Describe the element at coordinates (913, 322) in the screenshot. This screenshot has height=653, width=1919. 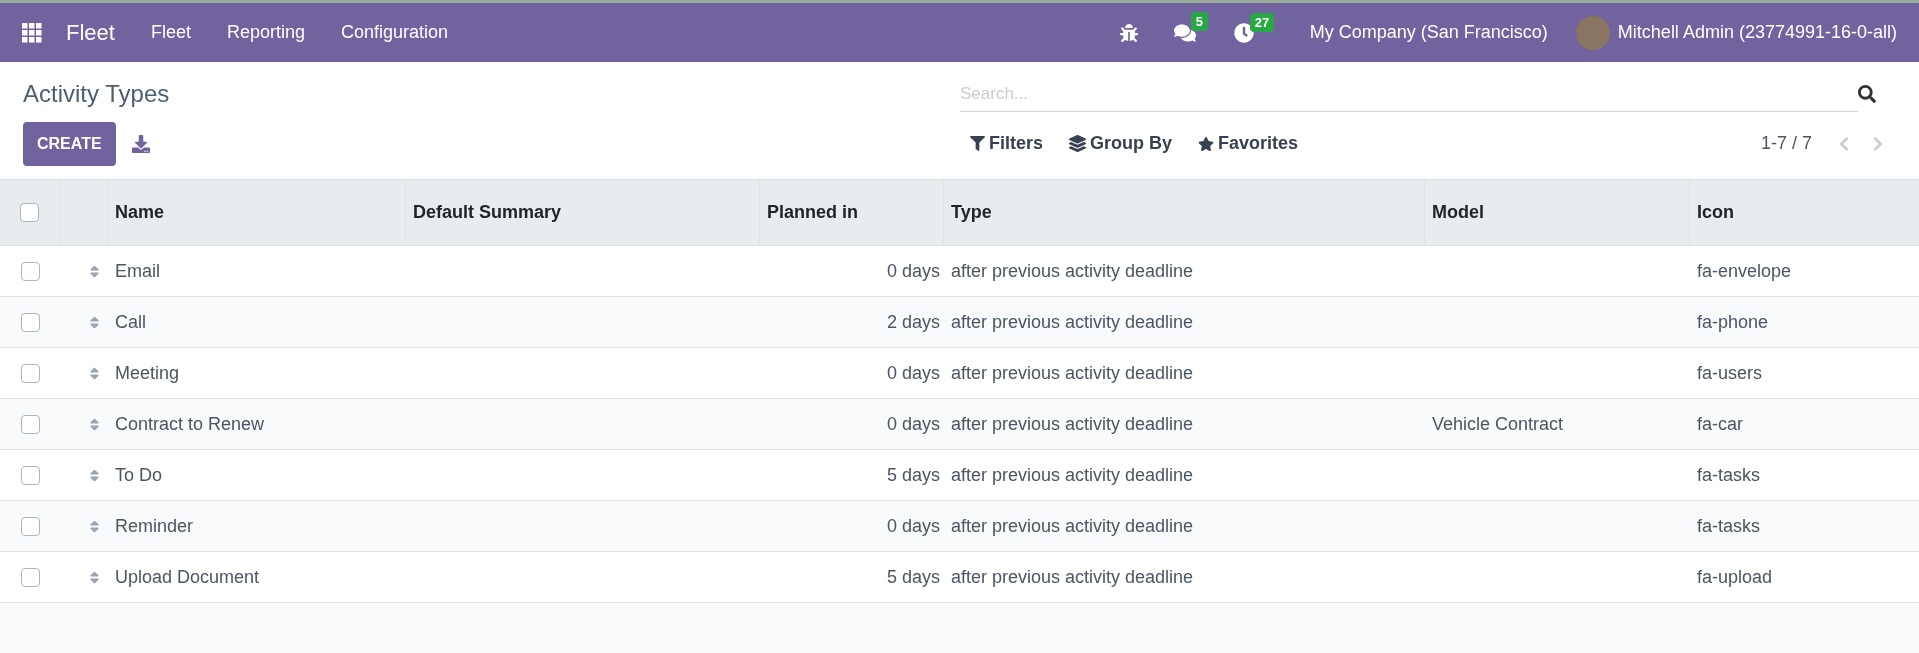
I see `table-cell-text: 2 days` at that location.